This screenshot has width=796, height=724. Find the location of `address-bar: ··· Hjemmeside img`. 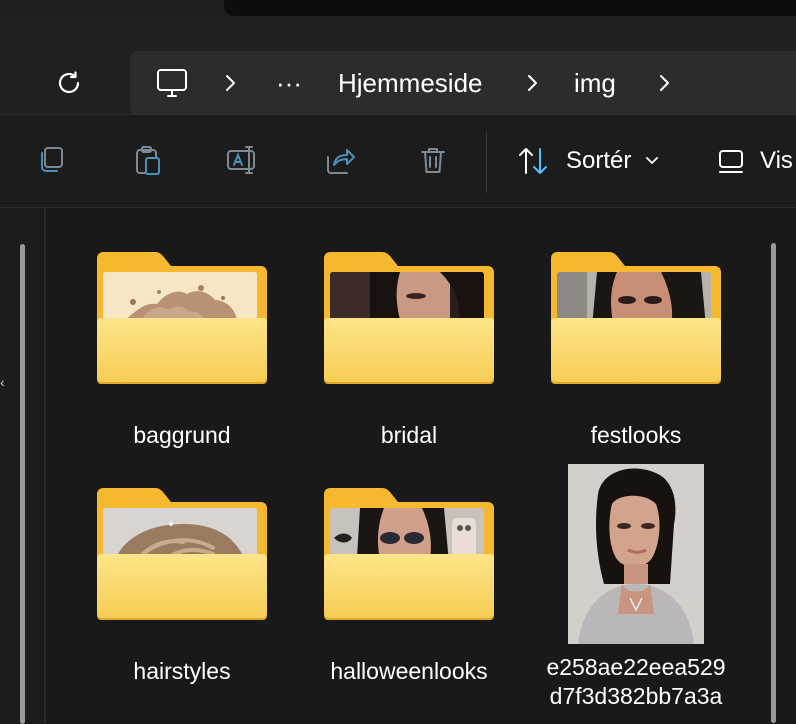

address-bar: ··· Hjemmeside img is located at coordinates (463, 83).